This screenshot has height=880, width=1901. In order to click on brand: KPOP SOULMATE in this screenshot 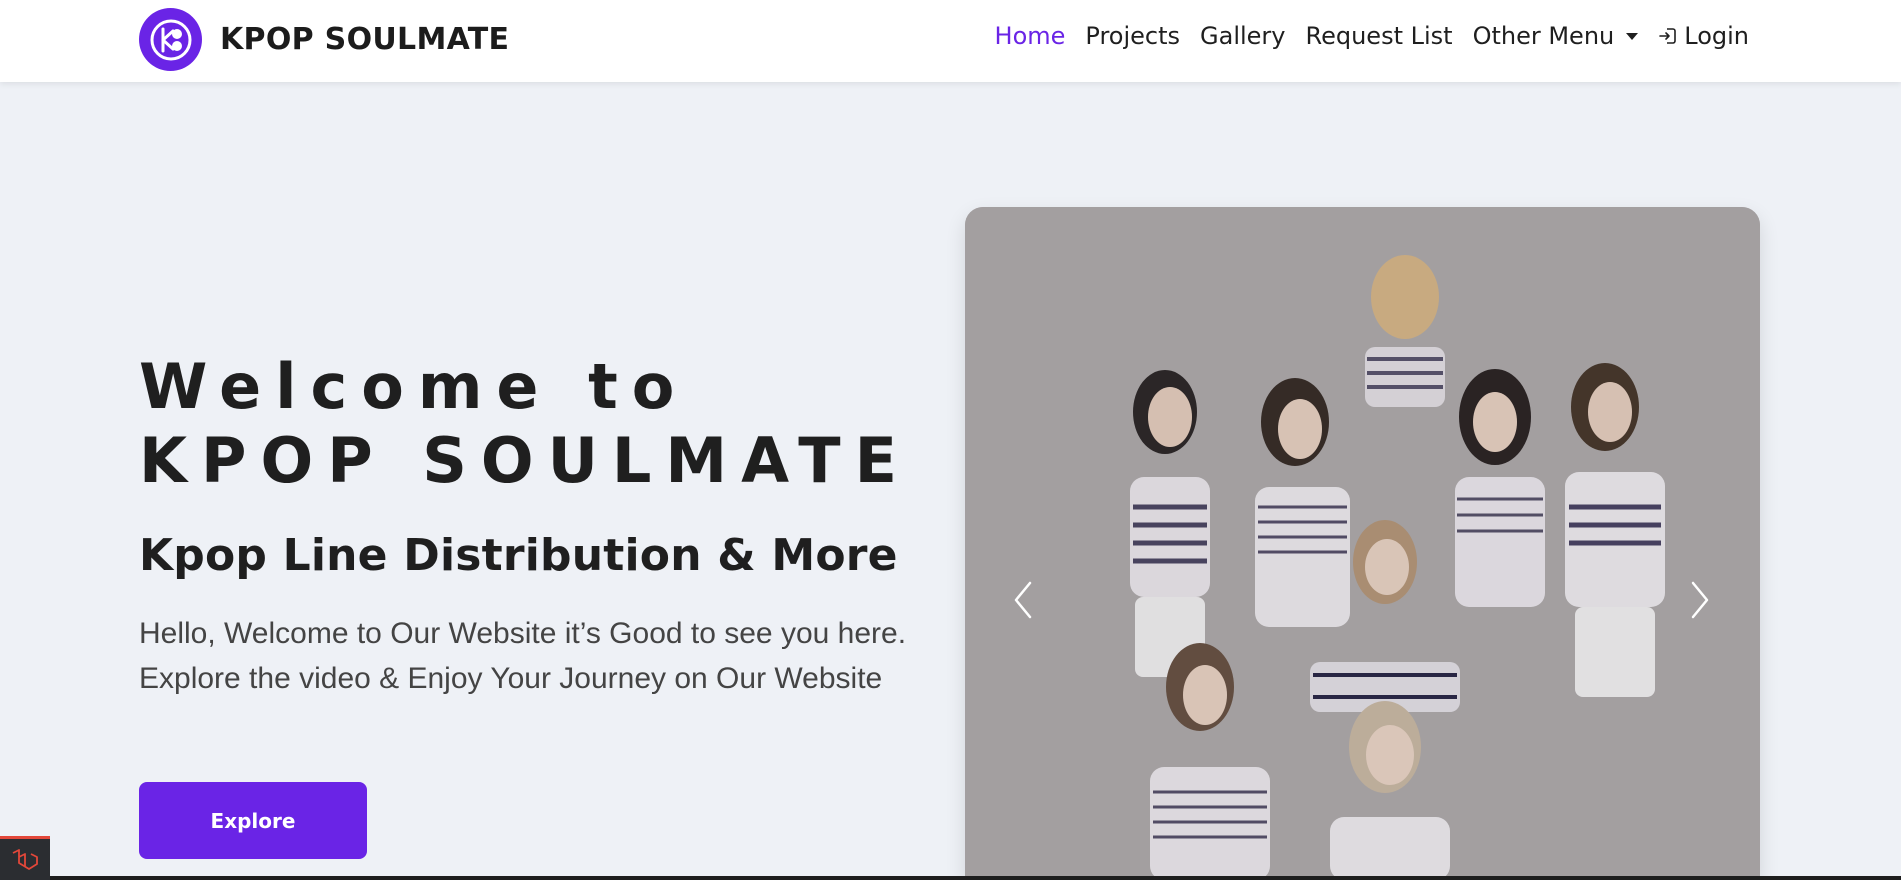, I will do `click(324, 39)`.